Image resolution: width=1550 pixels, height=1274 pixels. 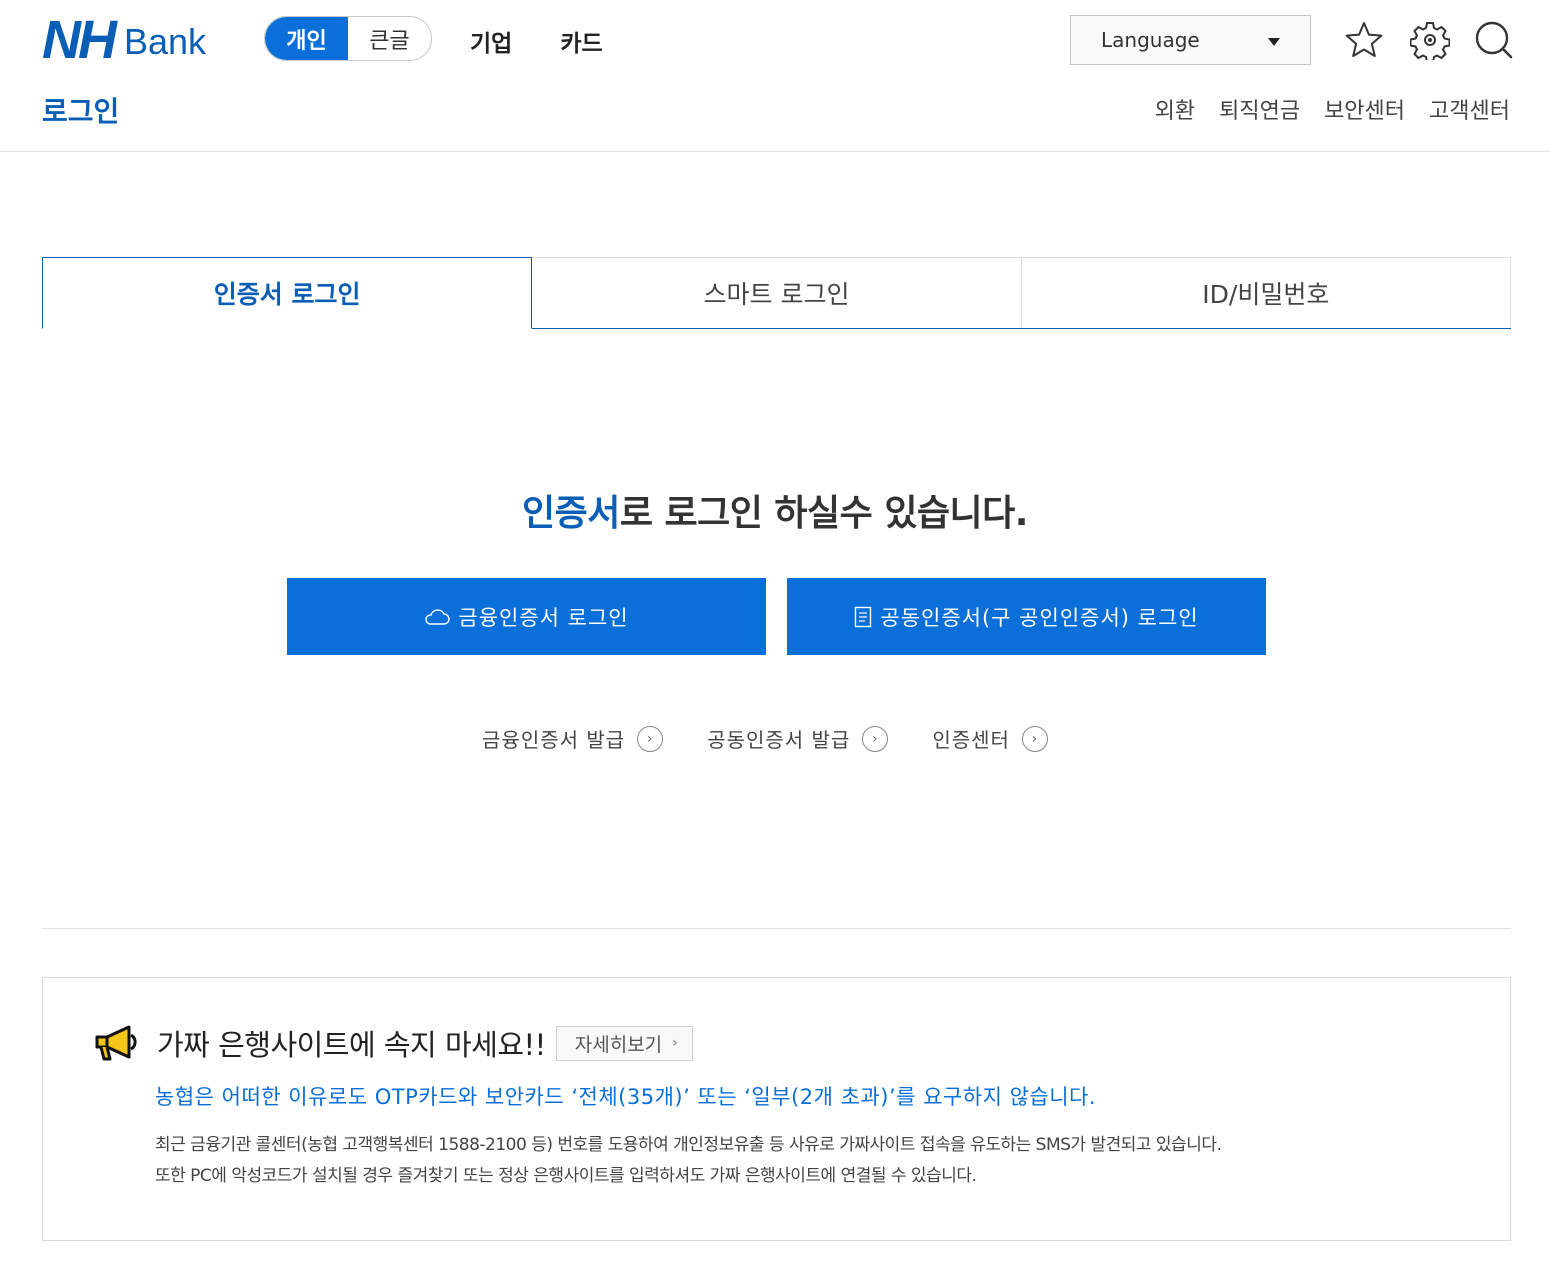 I want to click on language-select-value: Language, so click(x=1150, y=40).